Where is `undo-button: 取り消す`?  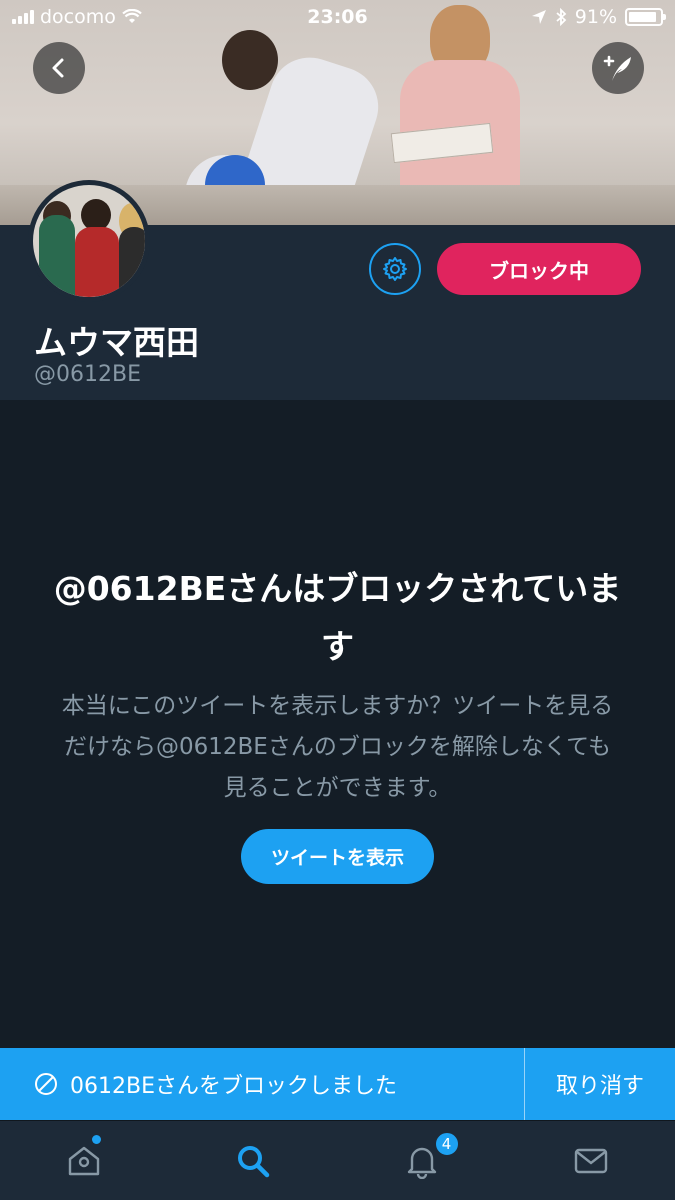
undo-button: 取り消す is located at coordinates (600, 1084).